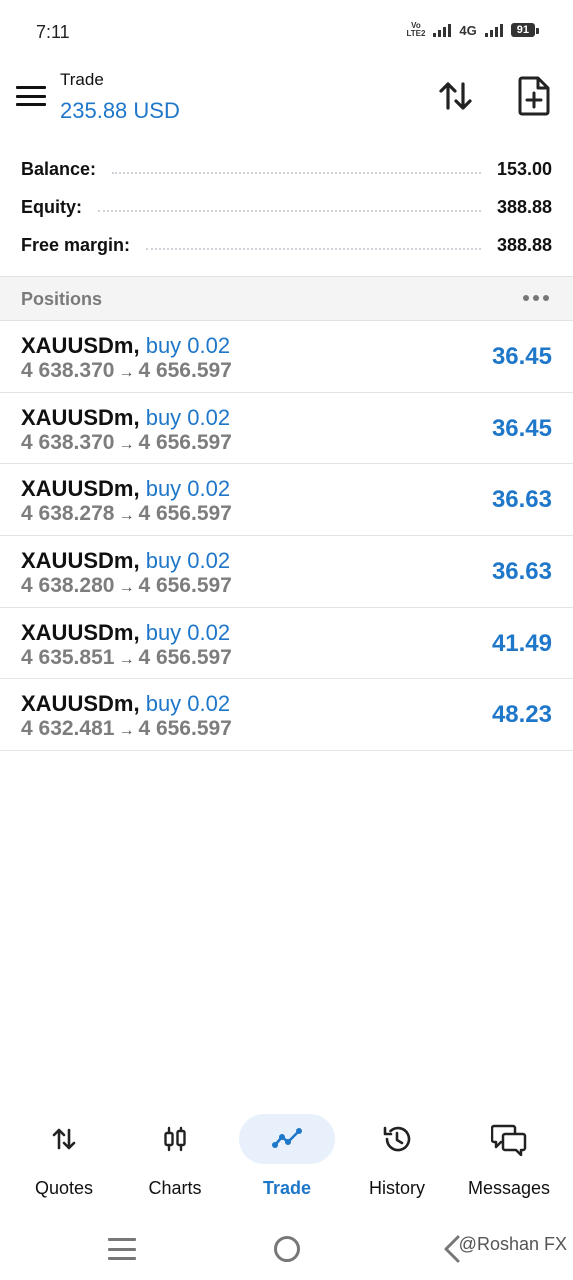  Describe the element at coordinates (521, 715) in the screenshot. I see `position-profit: 48.23` at that location.